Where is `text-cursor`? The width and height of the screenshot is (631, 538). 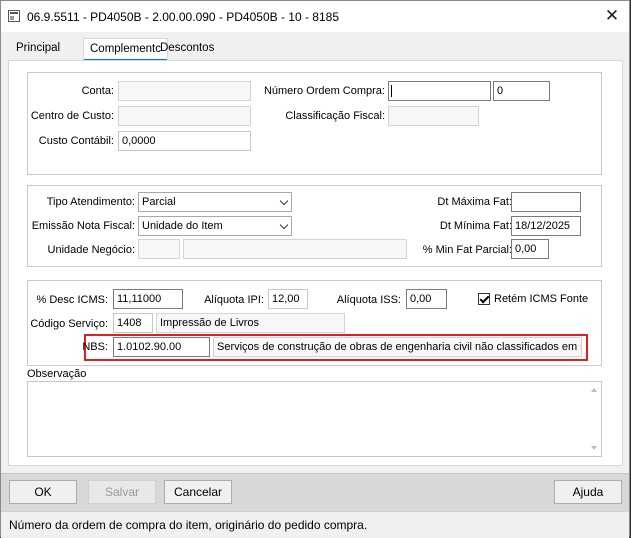
text-cursor is located at coordinates (391, 91).